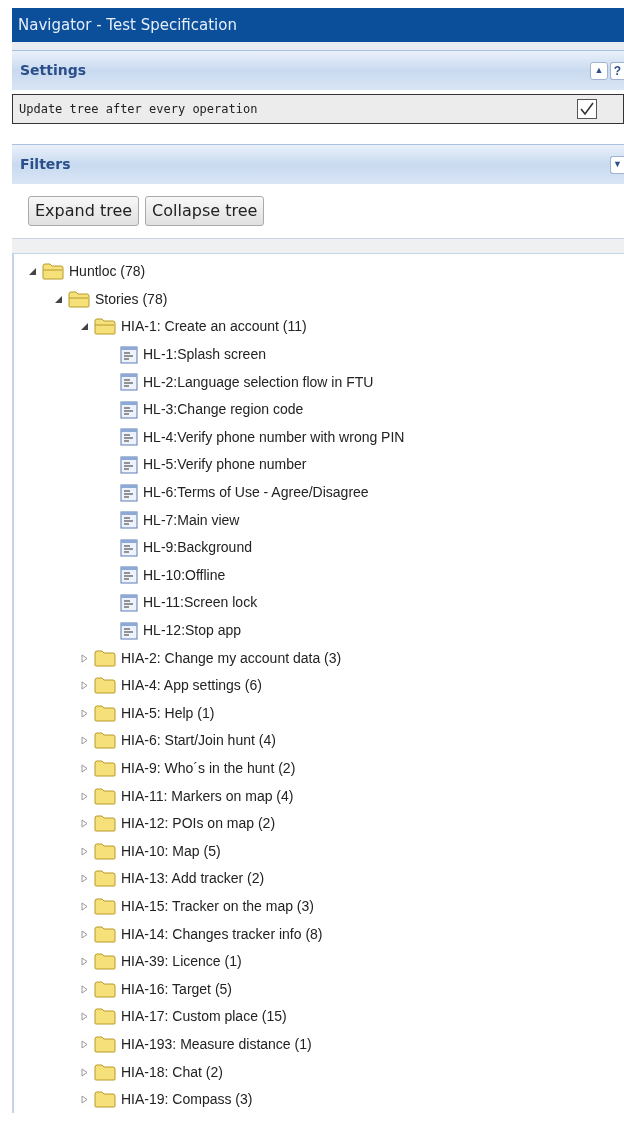 The image size is (624, 1140). What do you see at coordinates (176, 989) in the screenshot?
I see `folder-label: HIA-16: Target (5)` at bounding box center [176, 989].